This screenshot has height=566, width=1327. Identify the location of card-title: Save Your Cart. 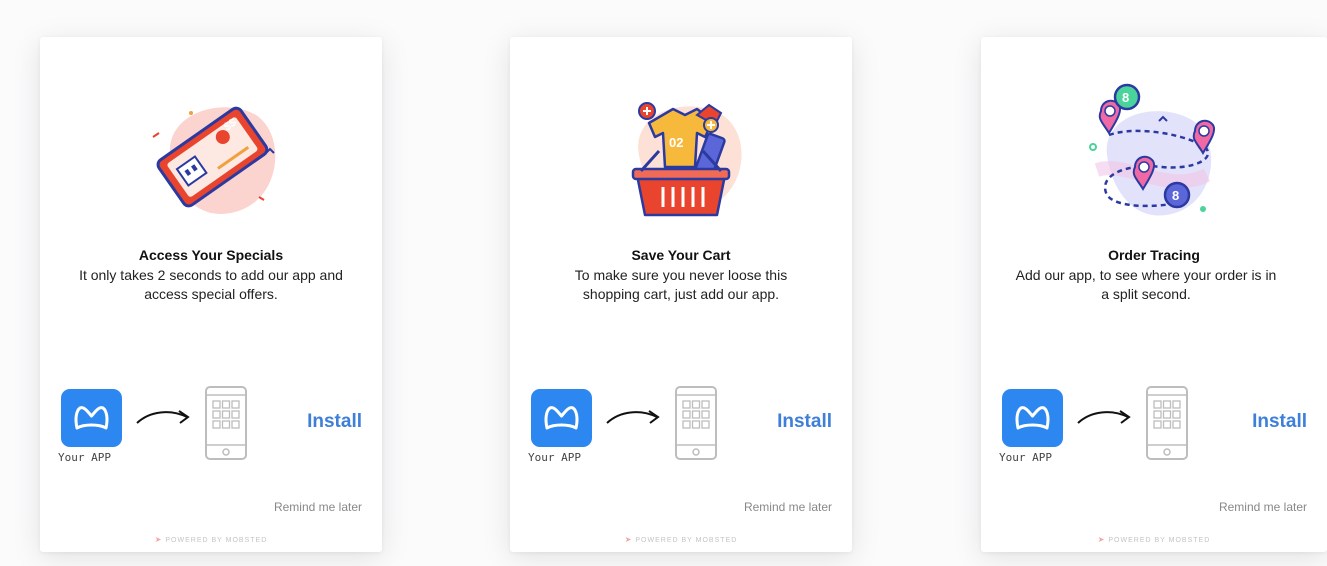
(681, 255).